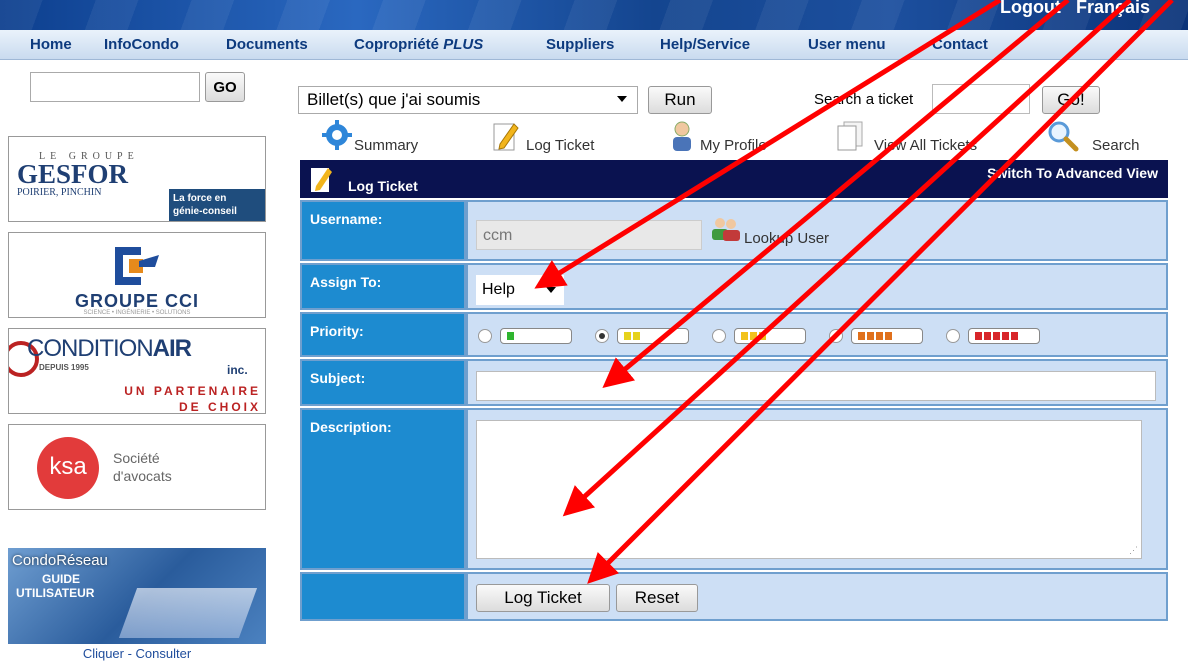  I want to click on log-ticket-button: Log Ticket, so click(543, 598).